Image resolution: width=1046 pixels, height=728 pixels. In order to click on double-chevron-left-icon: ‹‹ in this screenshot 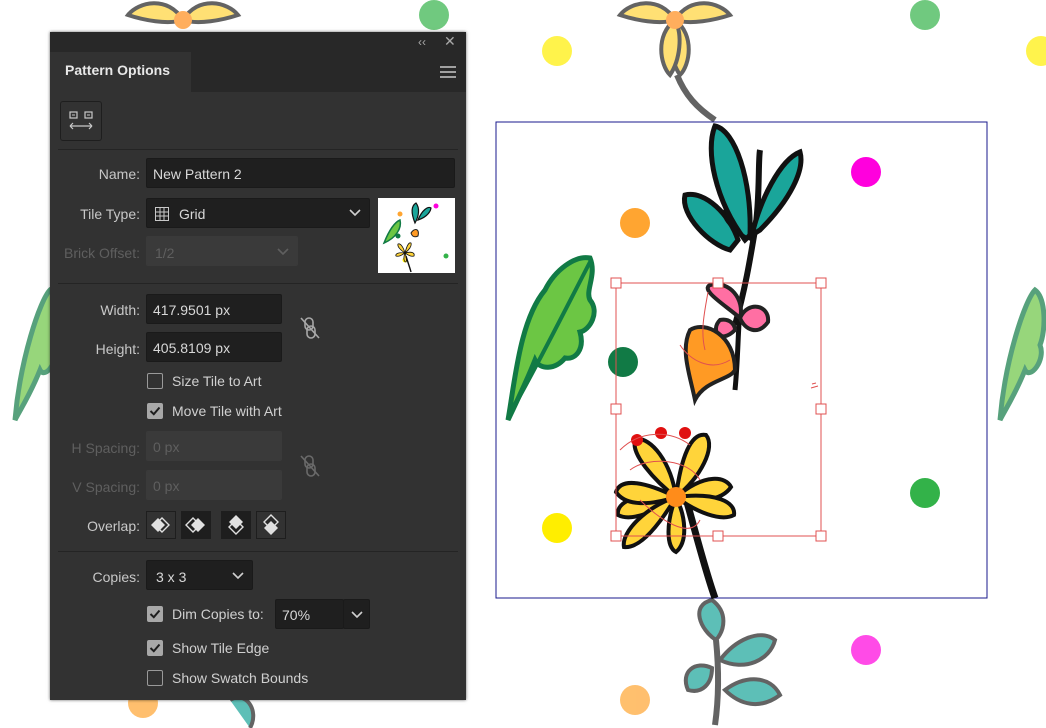, I will do `click(422, 42)`.